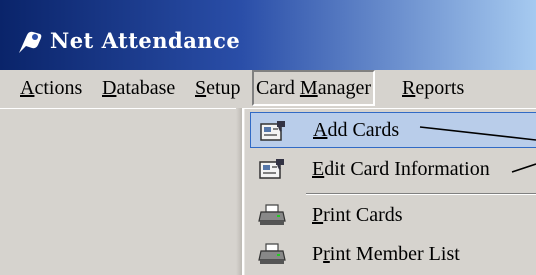 This screenshot has width=536, height=275. I want to click on app-logo-icon, so click(30, 42).